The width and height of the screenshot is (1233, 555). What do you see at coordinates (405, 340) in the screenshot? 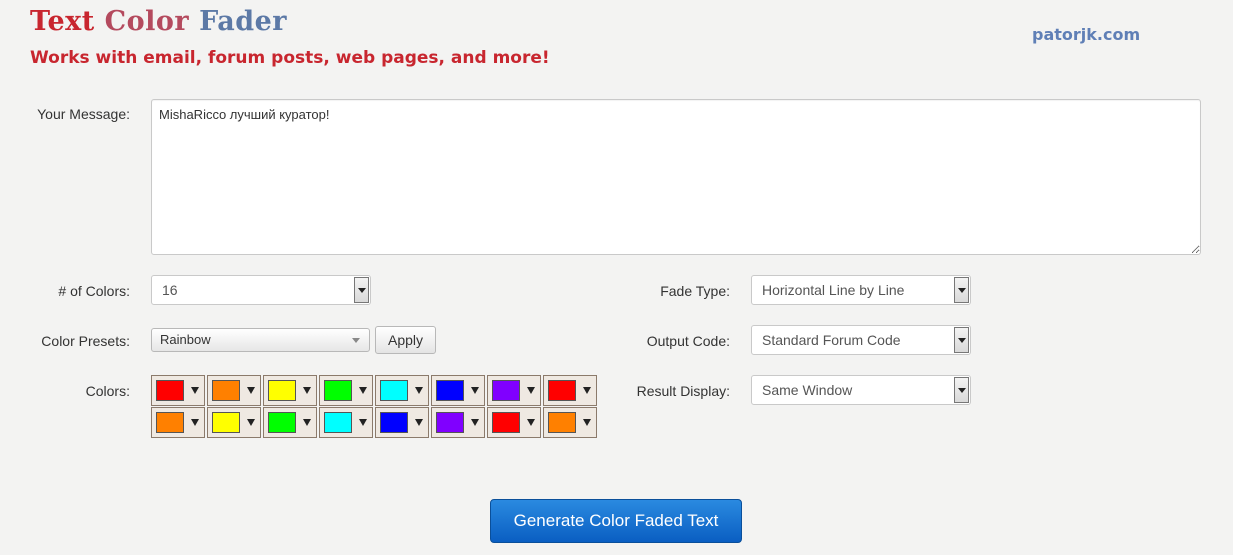
I see `apply-button: Apply` at bounding box center [405, 340].